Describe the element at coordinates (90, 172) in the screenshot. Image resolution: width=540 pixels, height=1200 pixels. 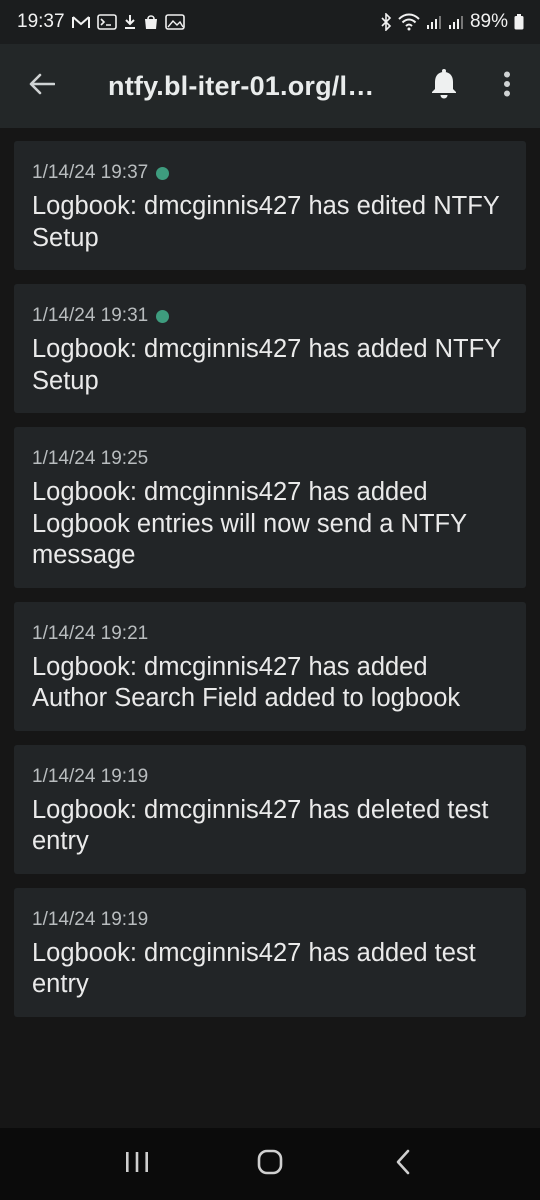
I see `notification-time: 1/14/24 19:37` at that location.